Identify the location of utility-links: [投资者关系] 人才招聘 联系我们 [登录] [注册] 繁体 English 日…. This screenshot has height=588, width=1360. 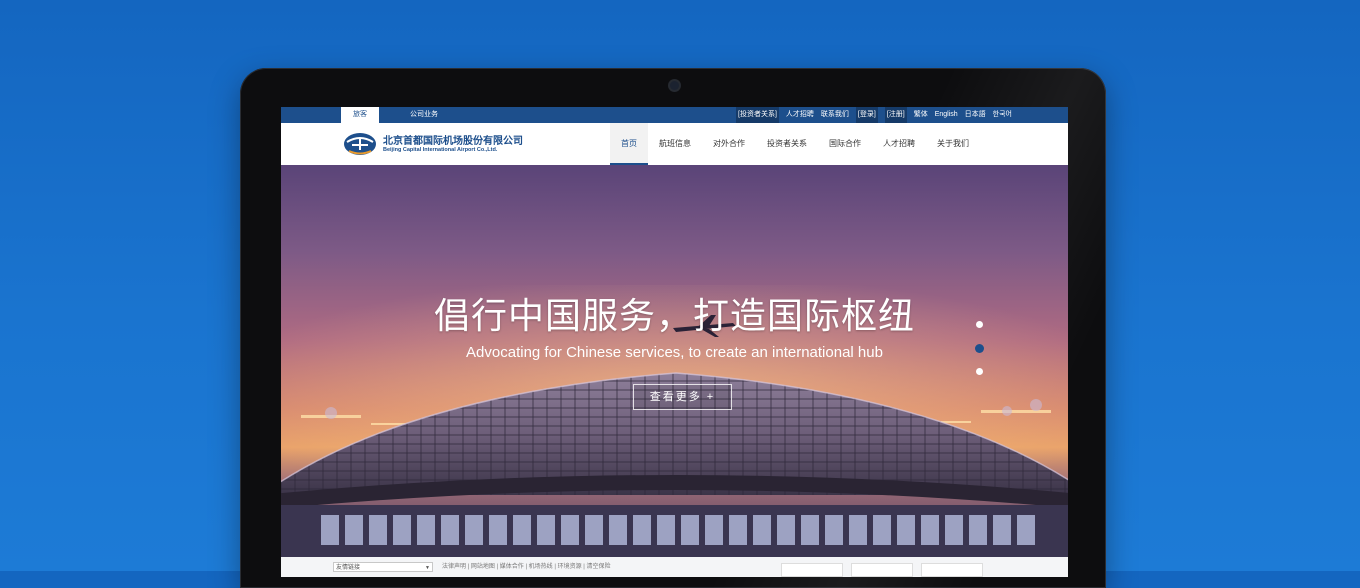
(874, 115).